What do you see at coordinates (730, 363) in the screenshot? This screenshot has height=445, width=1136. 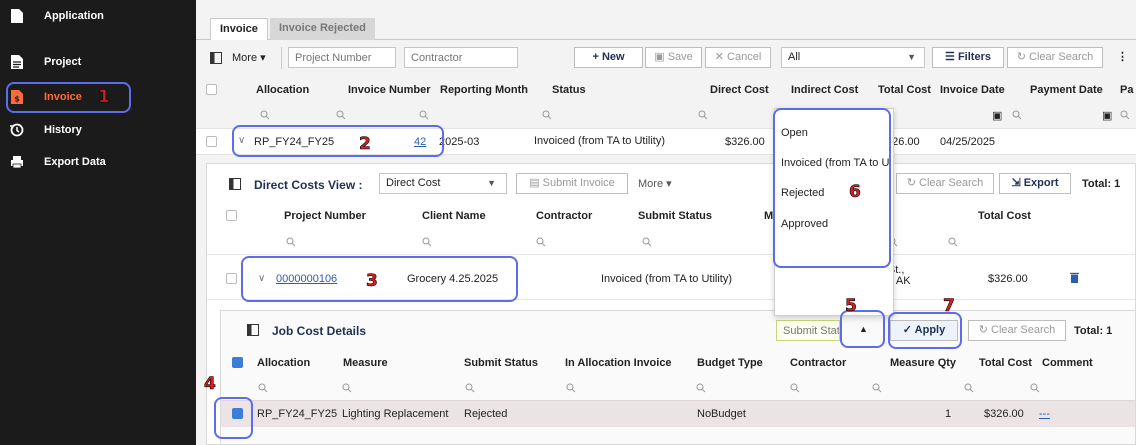 I see `col-budget-type: Budget Type` at bounding box center [730, 363].